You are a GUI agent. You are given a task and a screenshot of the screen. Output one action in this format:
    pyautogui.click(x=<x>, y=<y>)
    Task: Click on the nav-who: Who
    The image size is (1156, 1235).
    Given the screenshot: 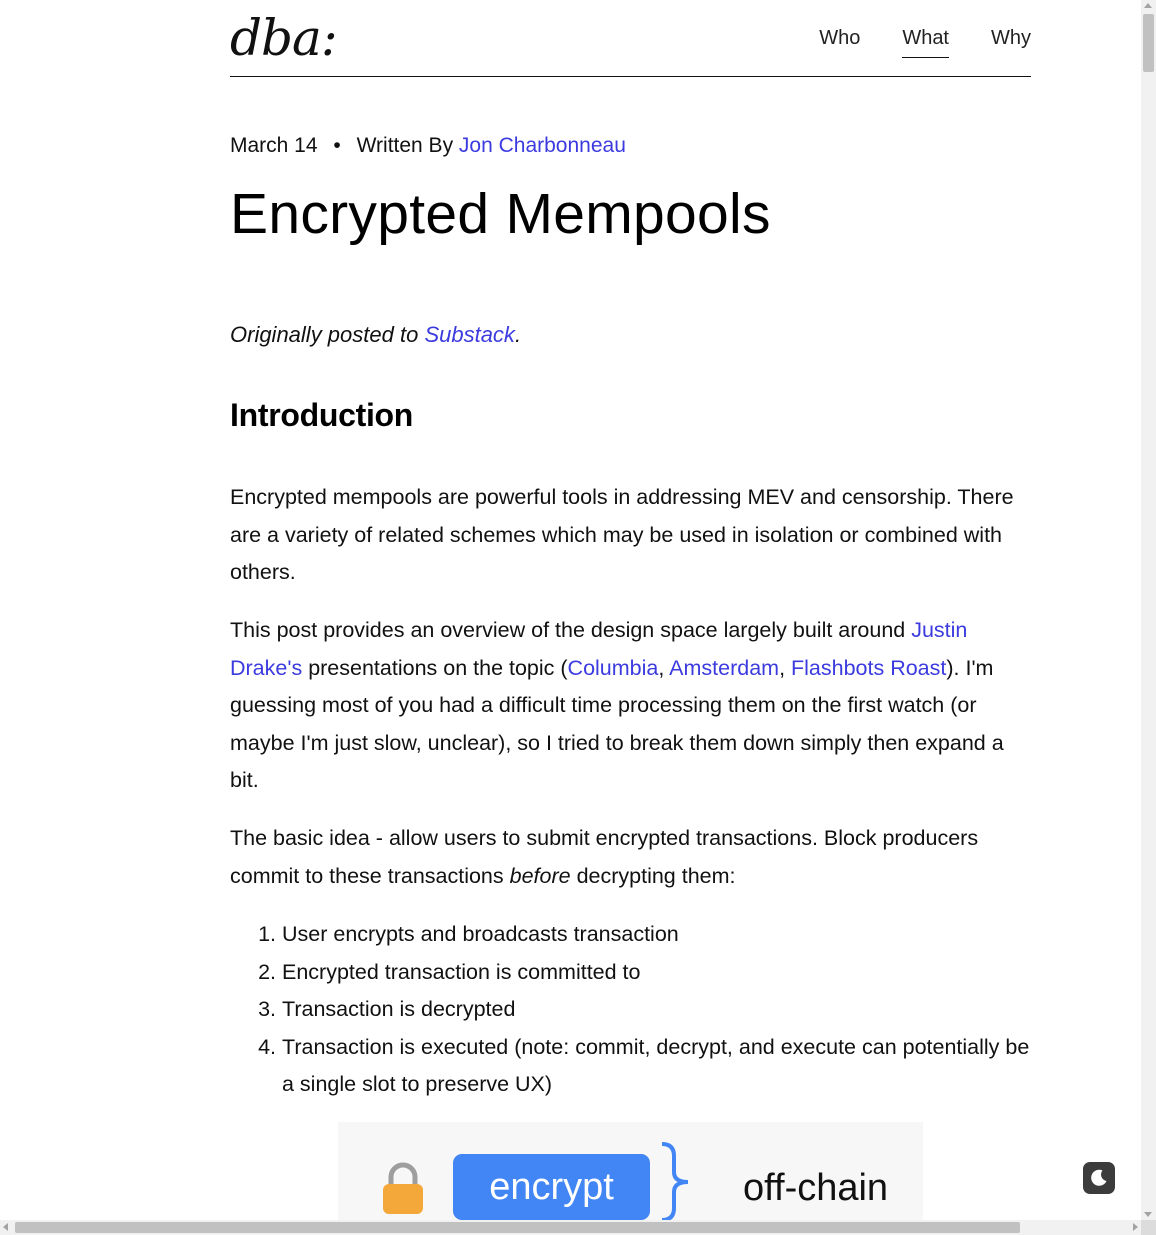 What is the action you would take?
    pyautogui.click(x=839, y=40)
    